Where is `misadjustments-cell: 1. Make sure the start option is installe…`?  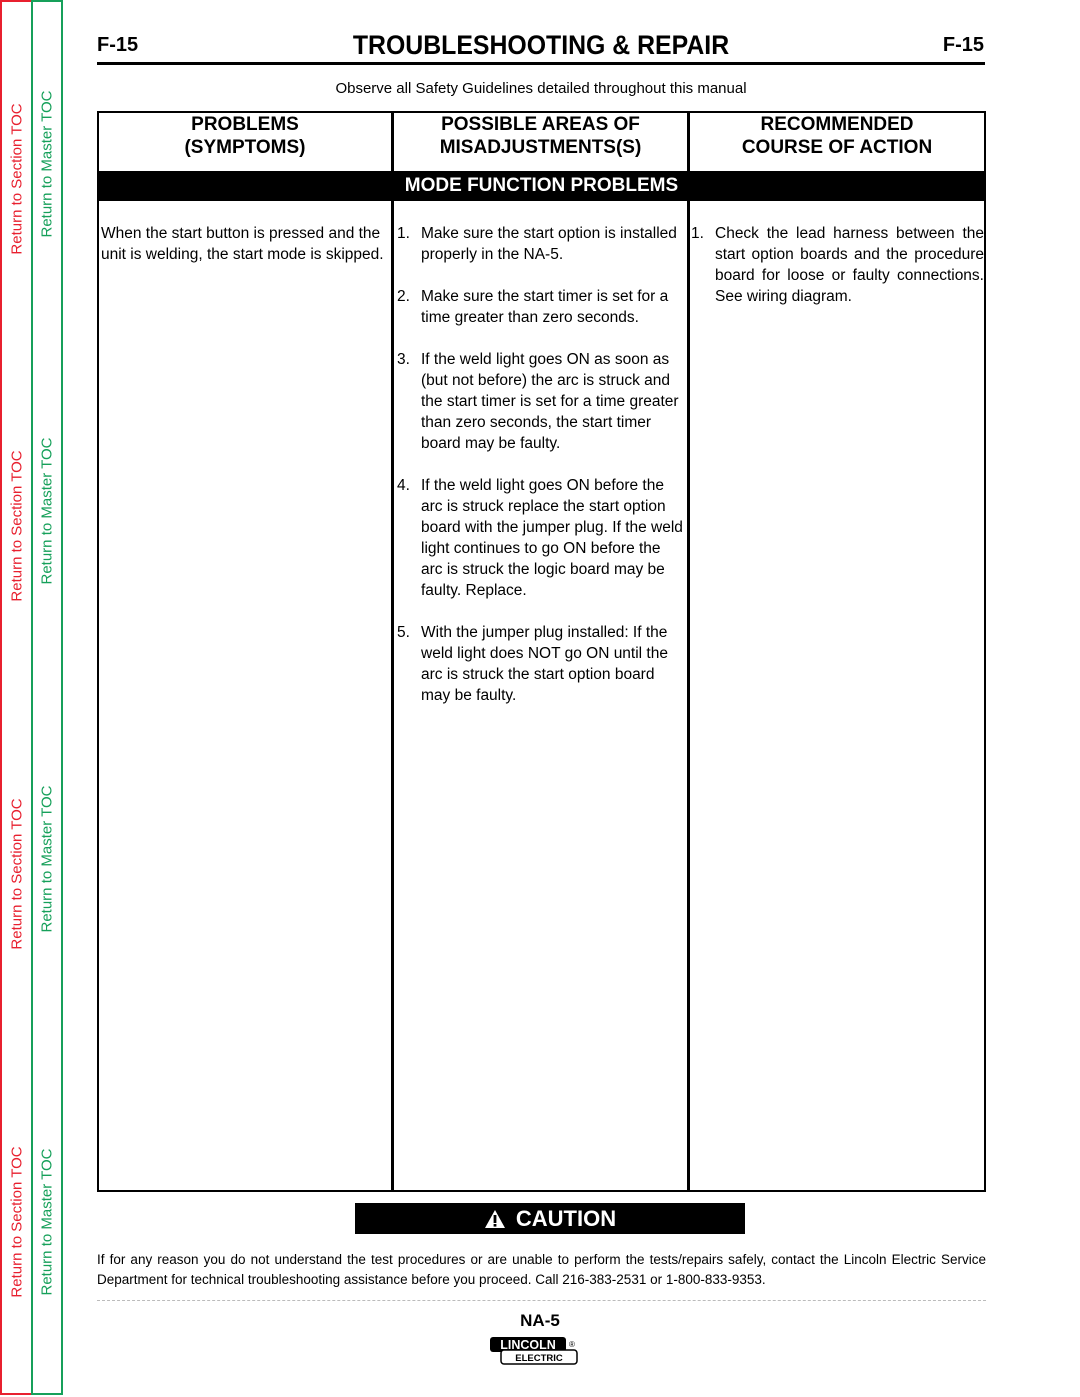 misadjustments-cell: 1. Make sure the start option is installe… is located at coordinates (541, 475).